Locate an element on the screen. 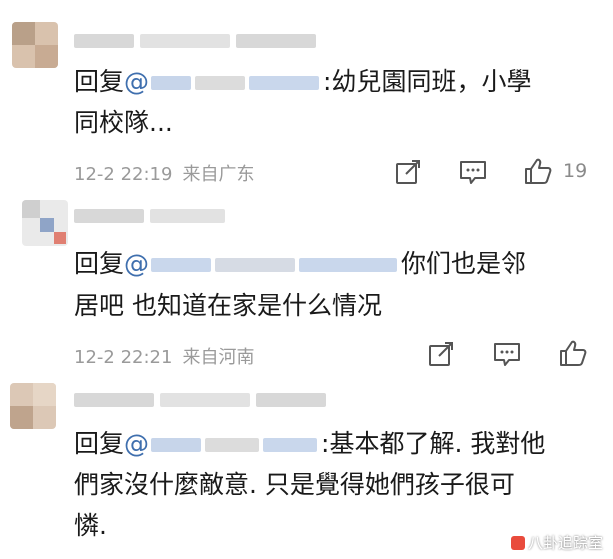  like-count: 19 is located at coordinates (575, 171).